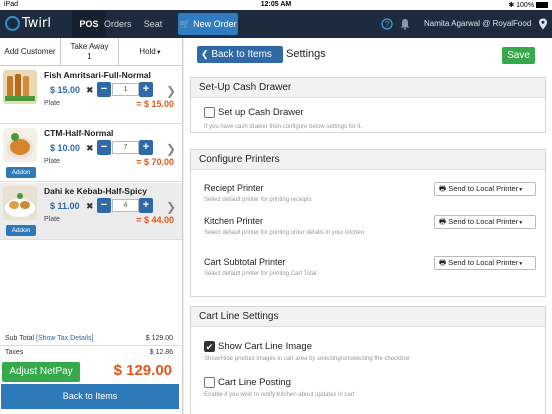  Describe the element at coordinates (79, 133) in the screenshot. I see `item-name: CTM-Half-Normal` at that location.